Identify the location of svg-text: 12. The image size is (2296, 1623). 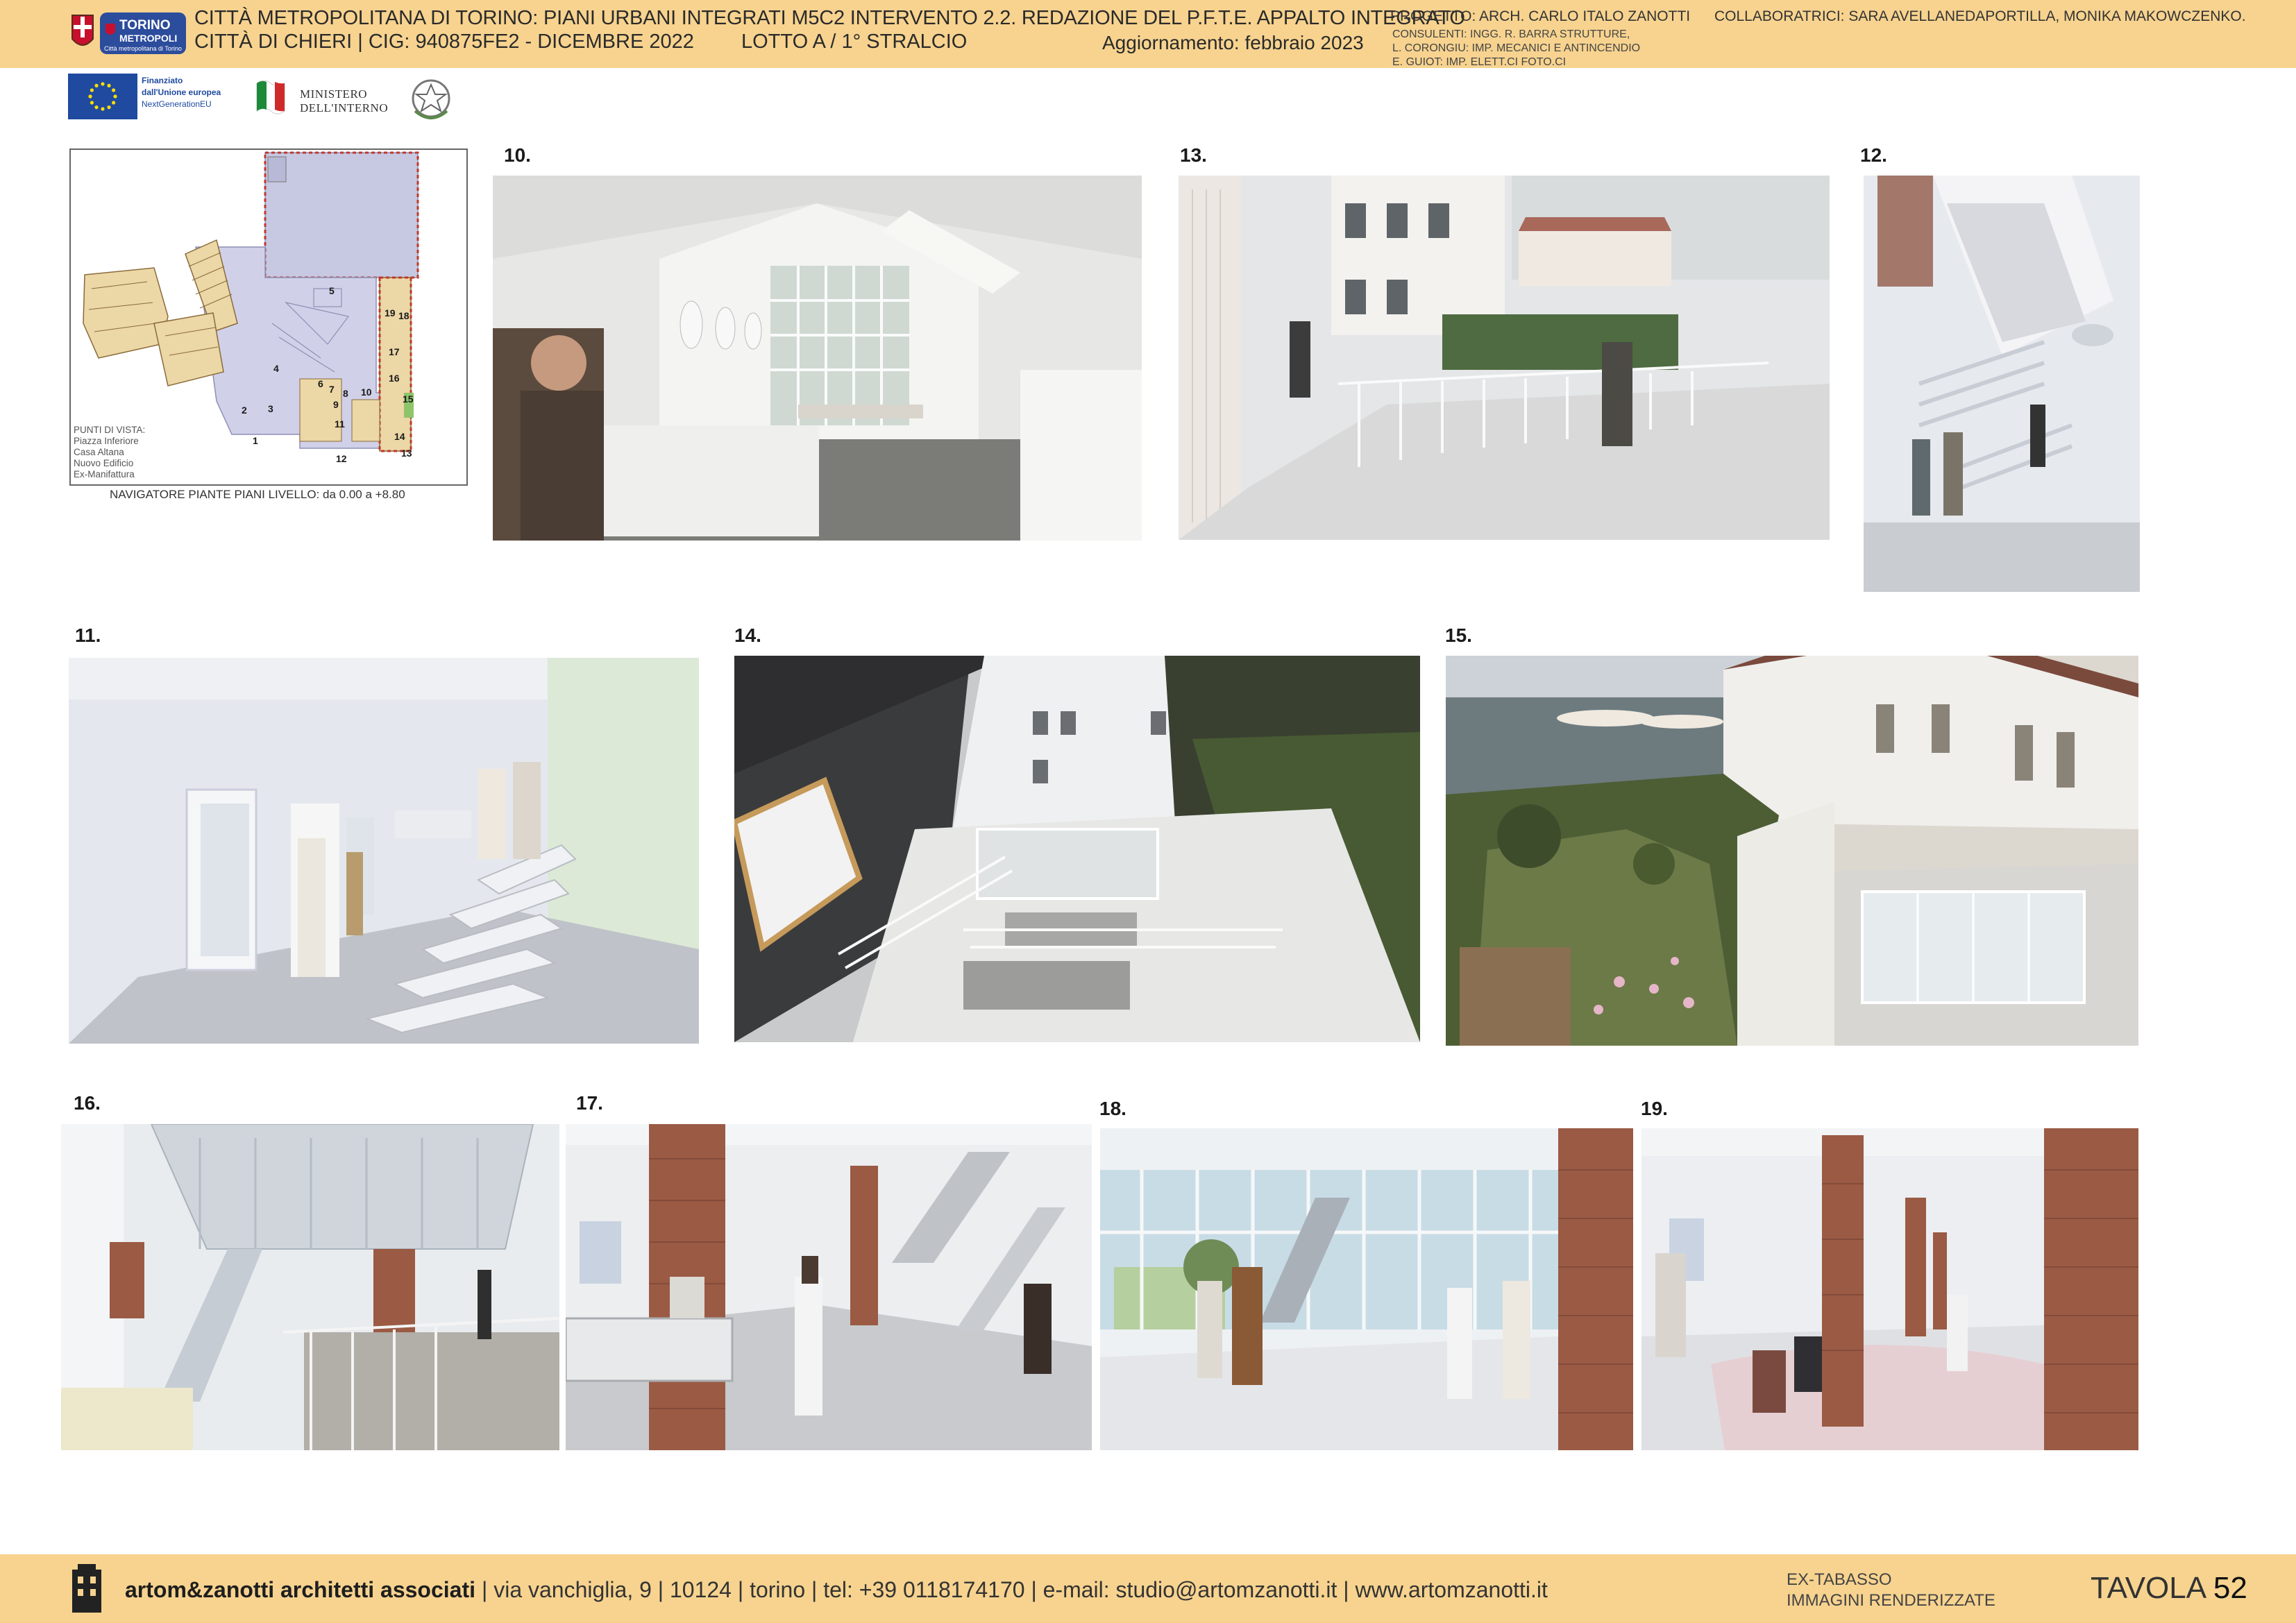
(341, 458).